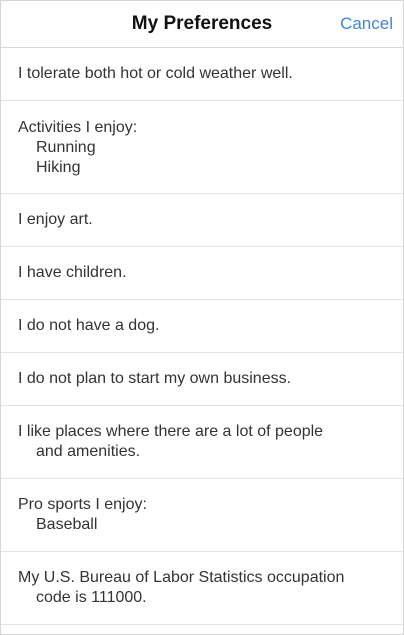 The width and height of the screenshot is (404, 635). What do you see at coordinates (202, 220) in the screenshot?
I see `preference-row-art: I enjoy art.` at bounding box center [202, 220].